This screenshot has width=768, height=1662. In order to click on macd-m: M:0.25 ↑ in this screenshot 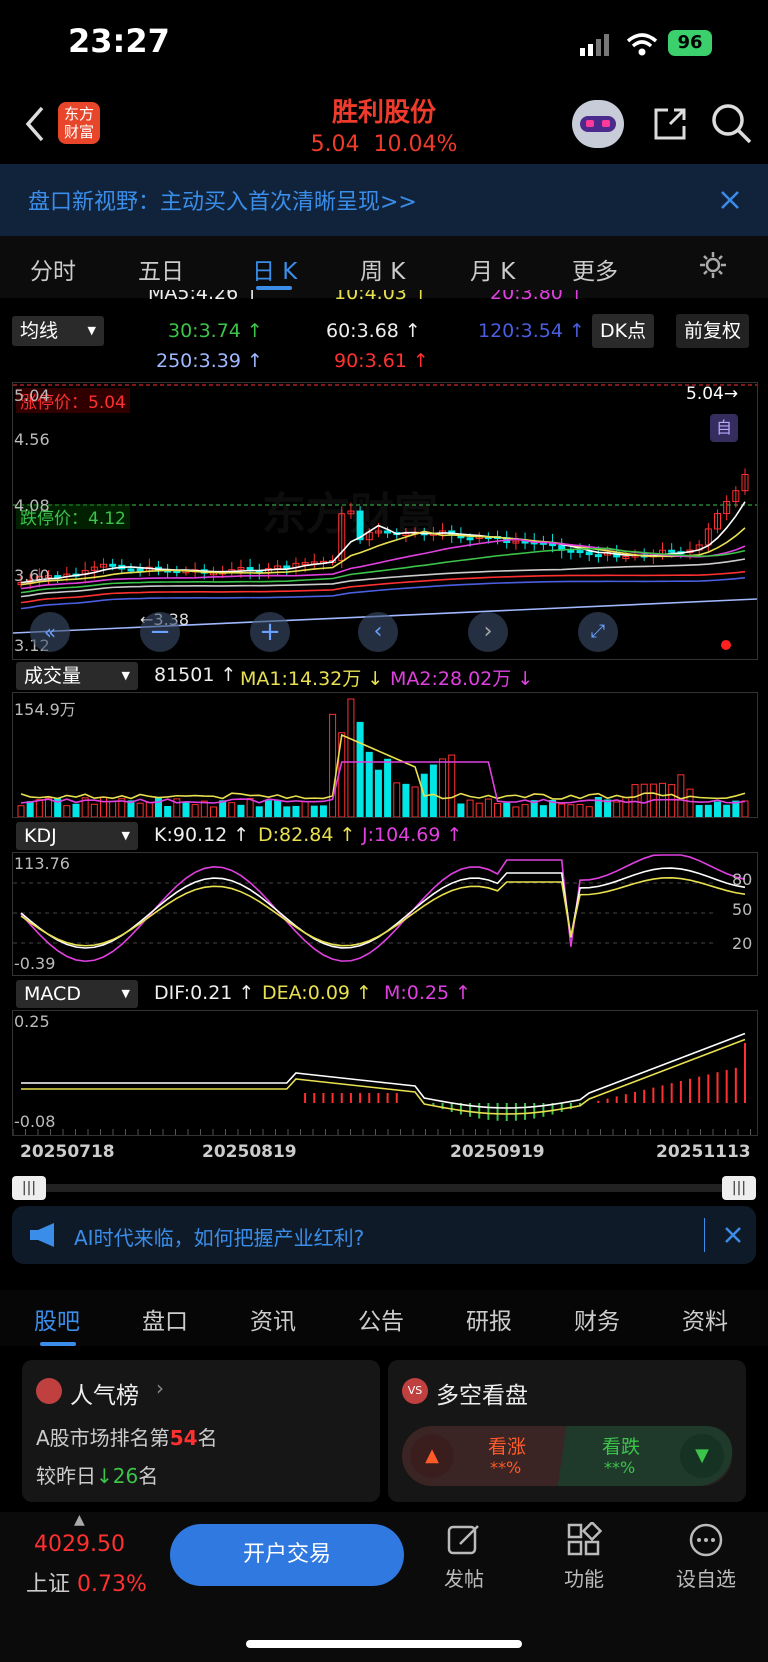, I will do `click(428, 993)`.